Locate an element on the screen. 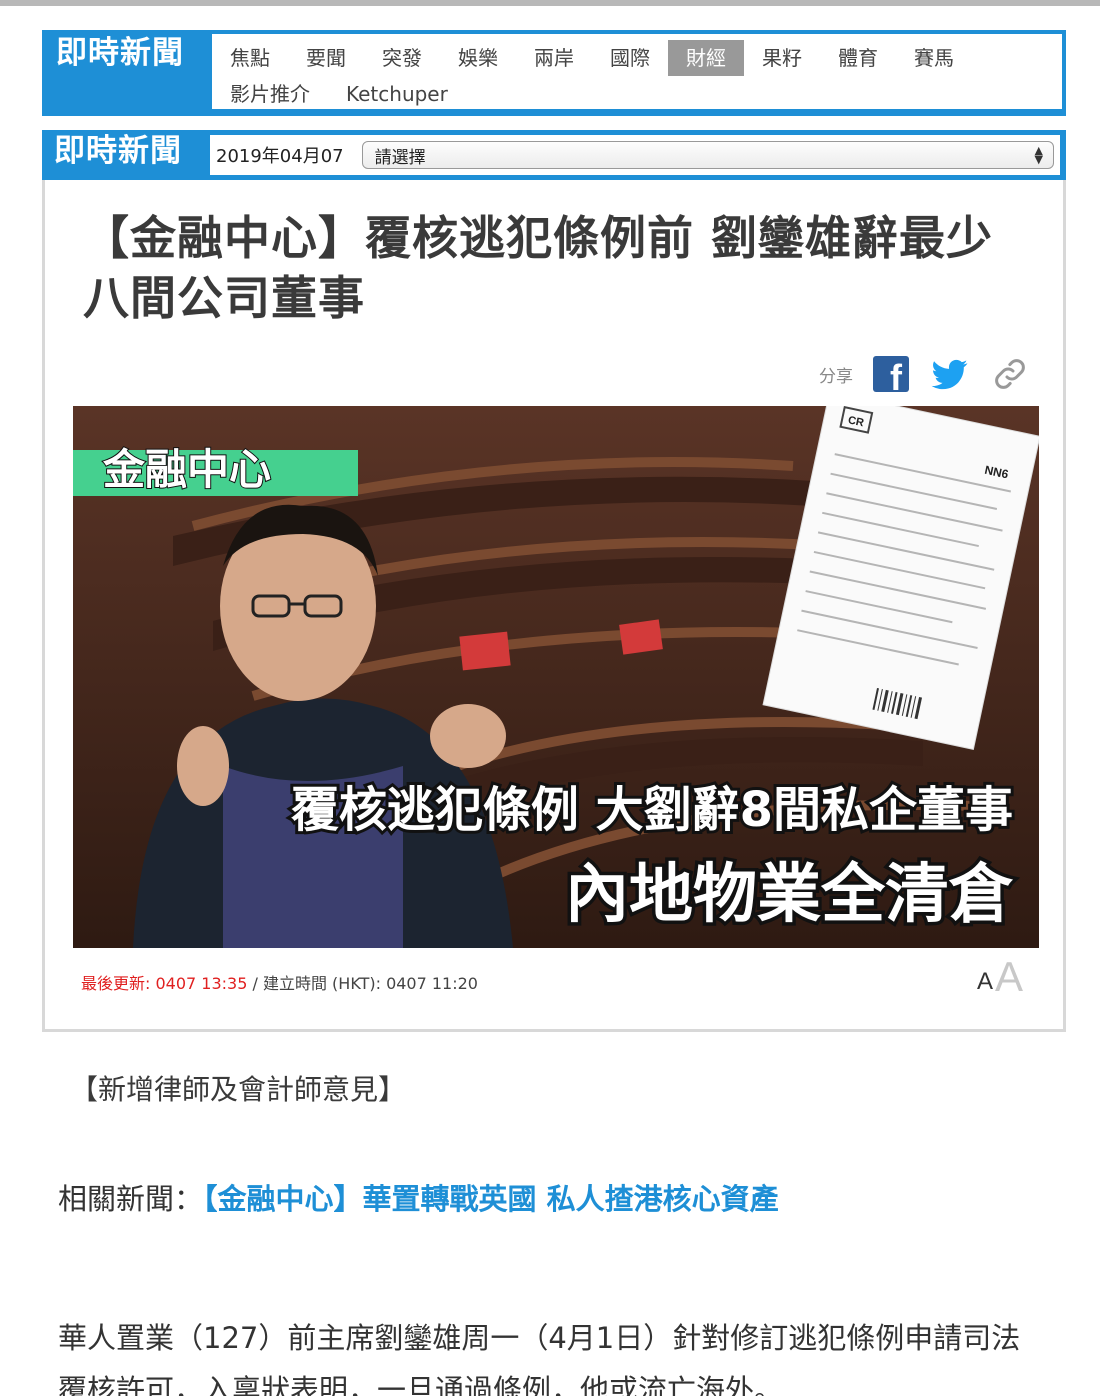  nav-row: 焦點 要聞 突發 娛樂 兩岸 國際 財經 果籽 體育 賽馬 is located at coordinates (640, 58).